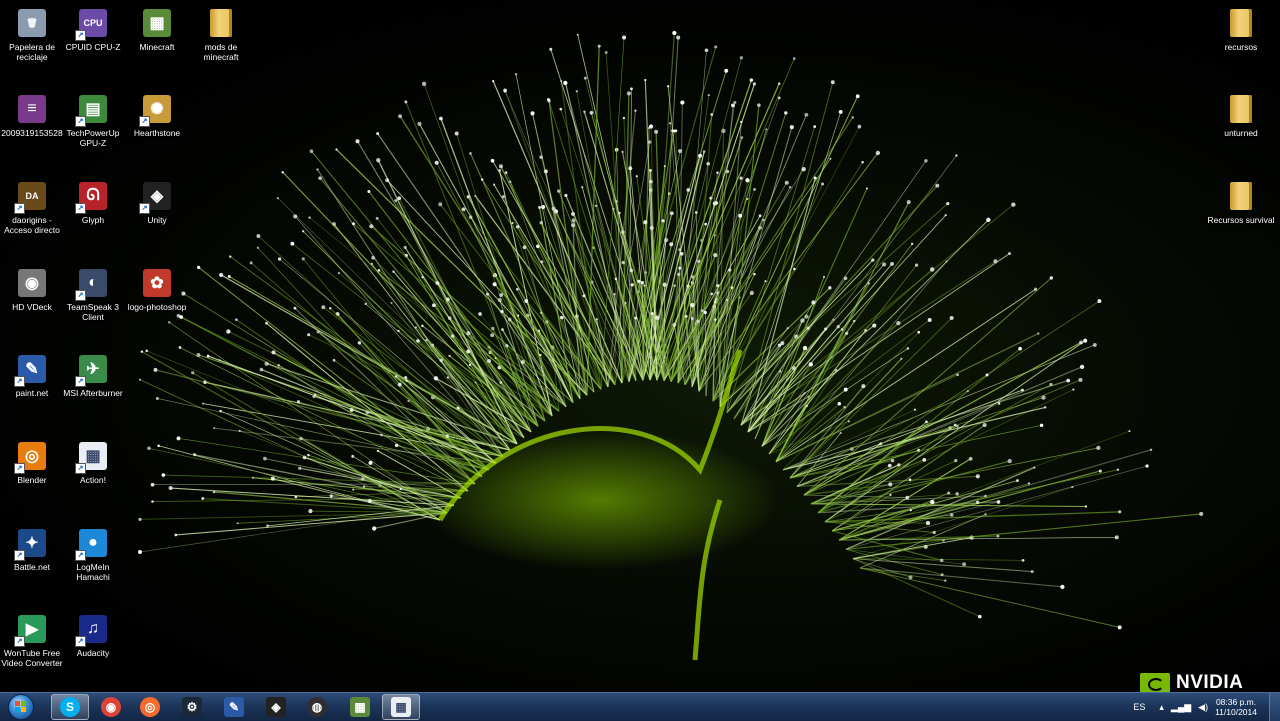 Image resolution: width=1280 pixels, height=721 pixels. Describe the element at coordinates (32, 23) in the screenshot. I see `recycle-bin-icon: 🗑` at that location.